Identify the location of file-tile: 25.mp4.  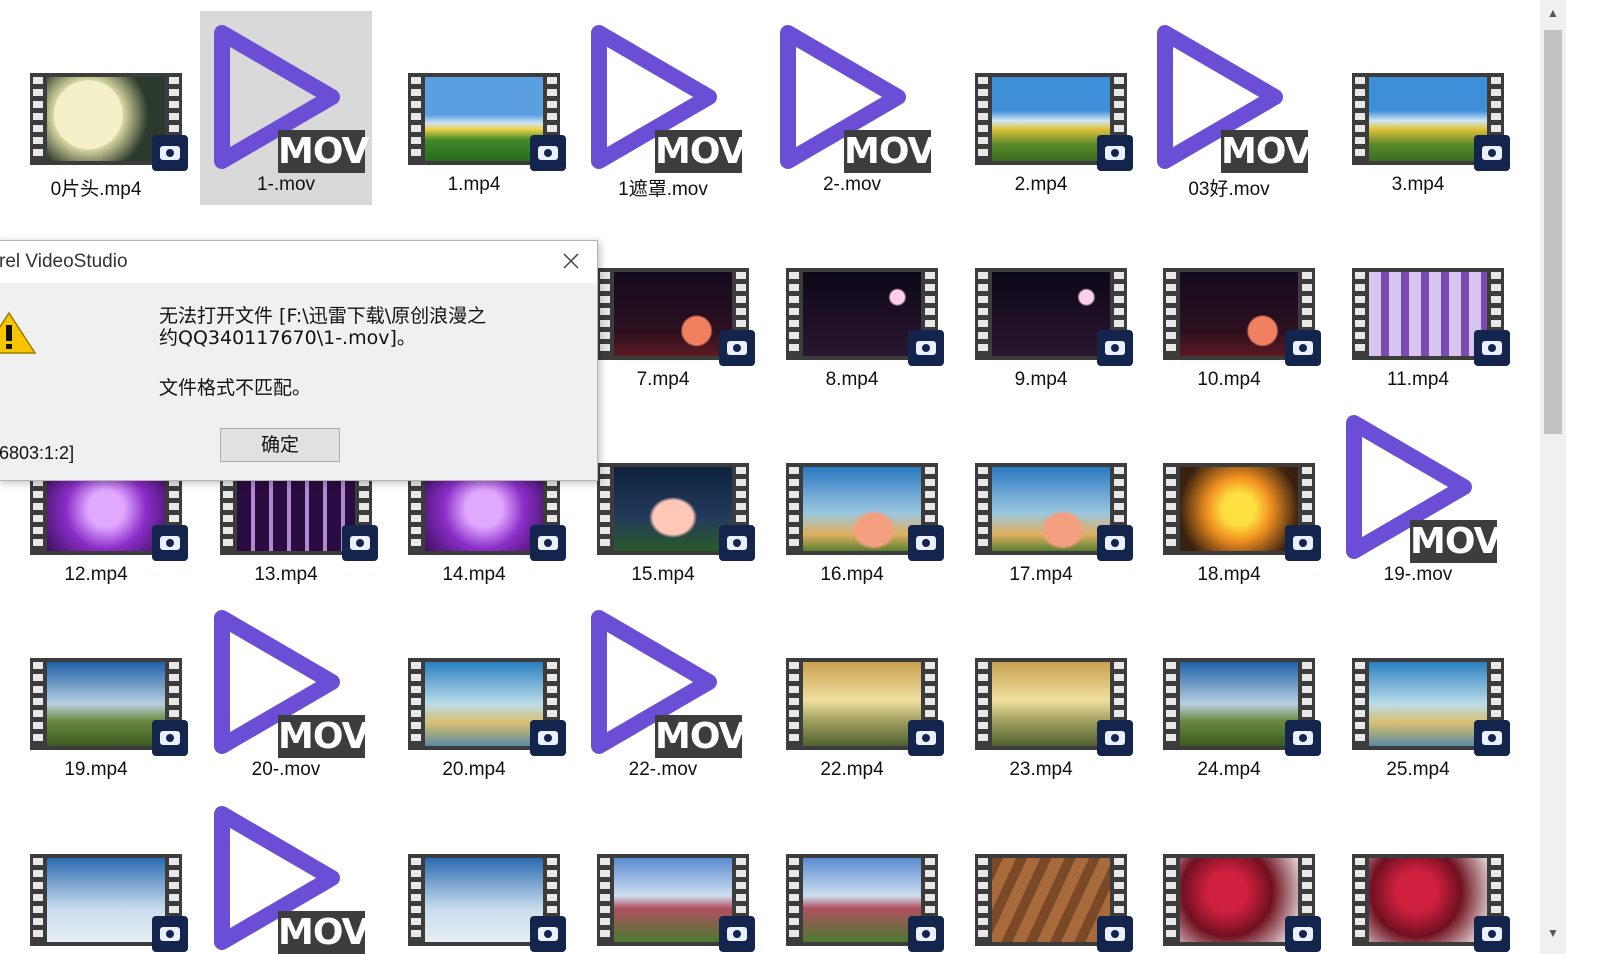
(1421, 693).